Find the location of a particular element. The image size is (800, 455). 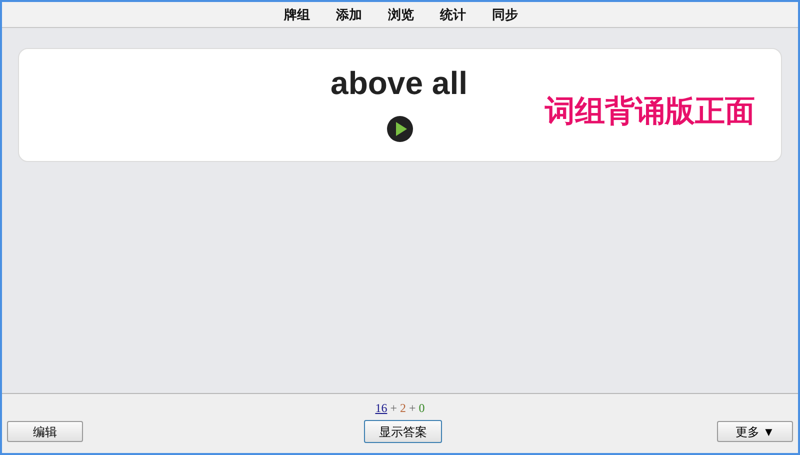

play-icon is located at coordinates (400, 129).